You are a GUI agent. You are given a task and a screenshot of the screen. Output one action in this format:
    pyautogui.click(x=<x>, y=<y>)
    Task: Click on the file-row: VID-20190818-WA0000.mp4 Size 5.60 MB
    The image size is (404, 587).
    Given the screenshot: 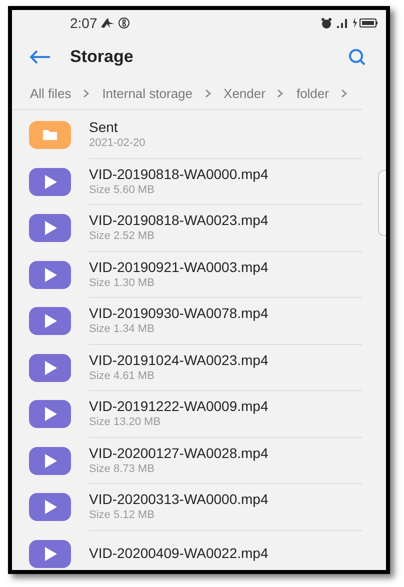 What is the action you would take?
    pyautogui.click(x=193, y=181)
    